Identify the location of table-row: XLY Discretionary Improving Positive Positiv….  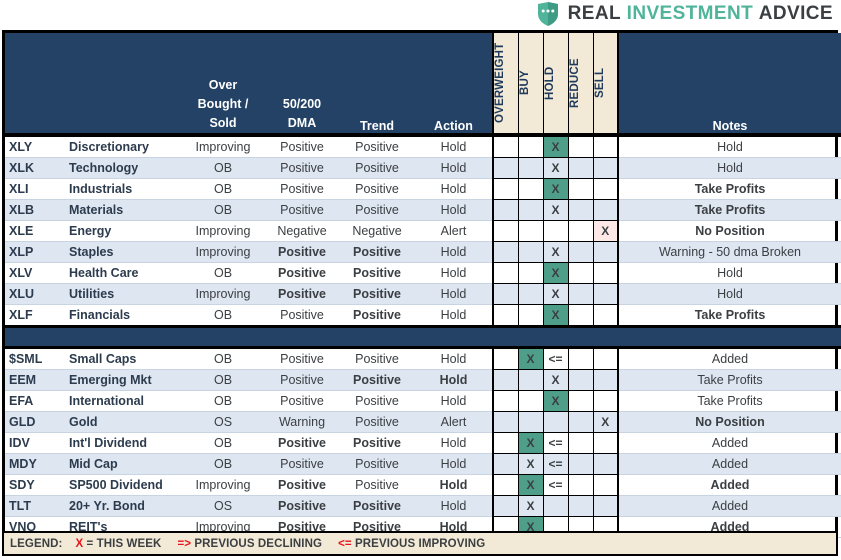
(423, 147).